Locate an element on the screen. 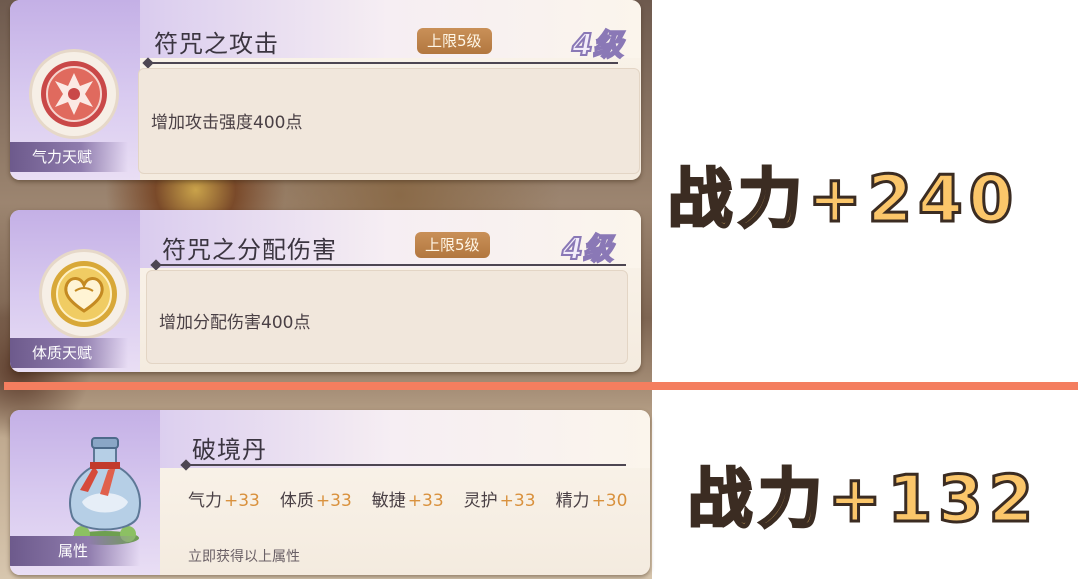 Image resolution: width=1079 pixels, height=579 pixels. talent-title: 符咒之分配伤害 is located at coordinates (249, 250).